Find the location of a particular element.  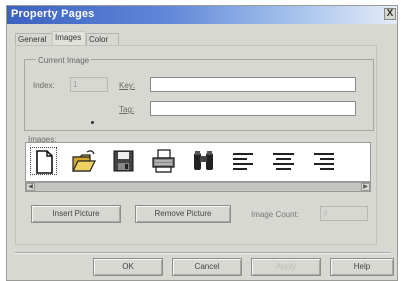

image-count-field: 8 is located at coordinates (344, 213).